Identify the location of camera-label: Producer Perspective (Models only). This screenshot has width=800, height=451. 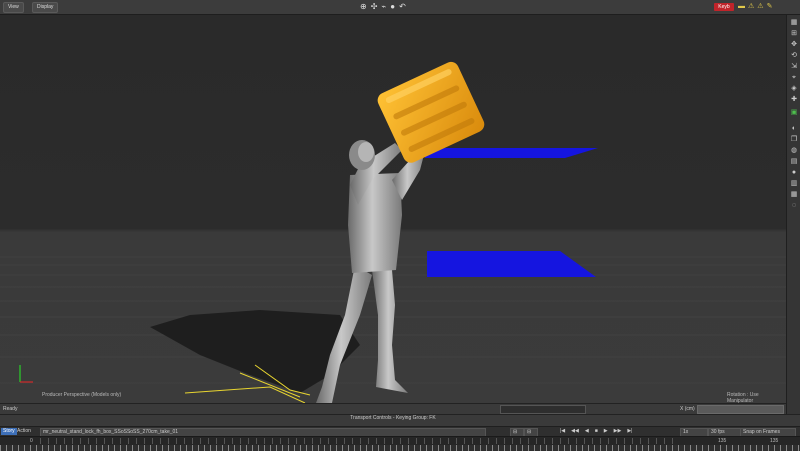
(82, 395).